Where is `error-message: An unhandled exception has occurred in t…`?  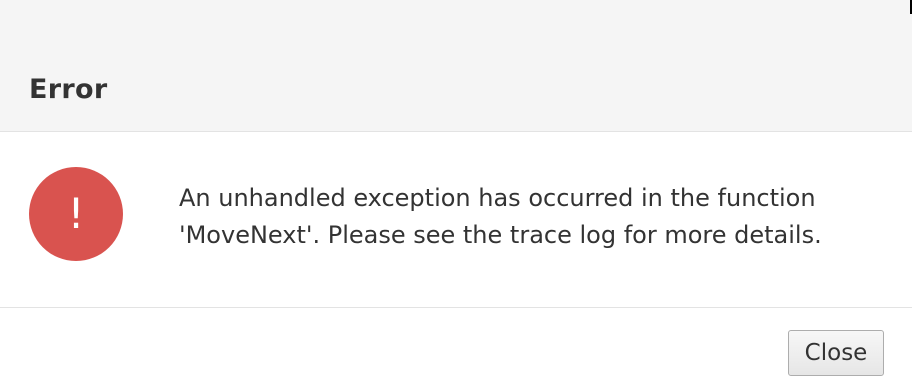
error-message: An unhandled exception has occurred in t… is located at coordinates (500, 216).